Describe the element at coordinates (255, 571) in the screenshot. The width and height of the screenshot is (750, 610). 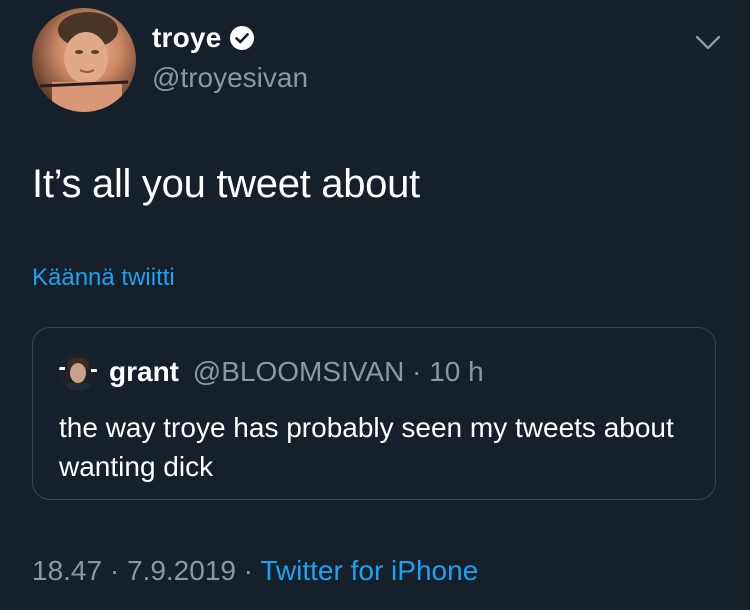
I see `tweet-meta: 18.47 · 7.9.2019 · Twitter for iPhone` at that location.